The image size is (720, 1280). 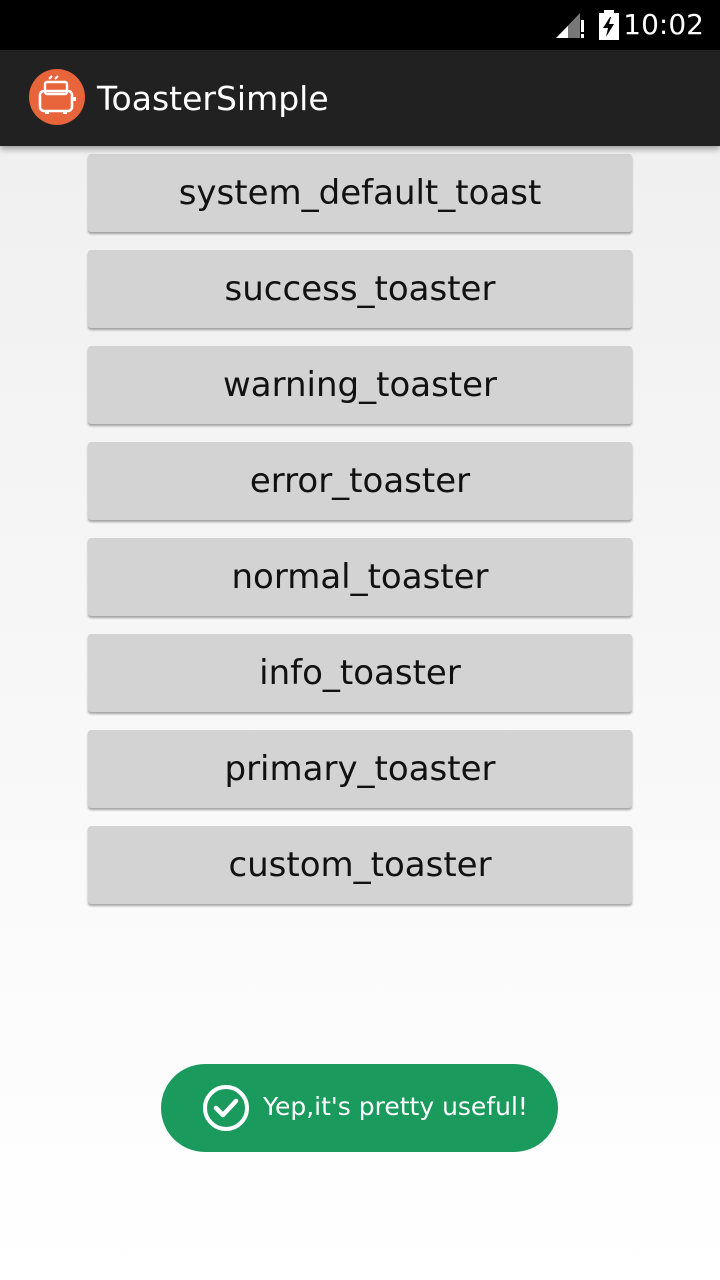 What do you see at coordinates (360, 385) in the screenshot?
I see `warning-toaster-button: warning_toaster` at bounding box center [360, 385].